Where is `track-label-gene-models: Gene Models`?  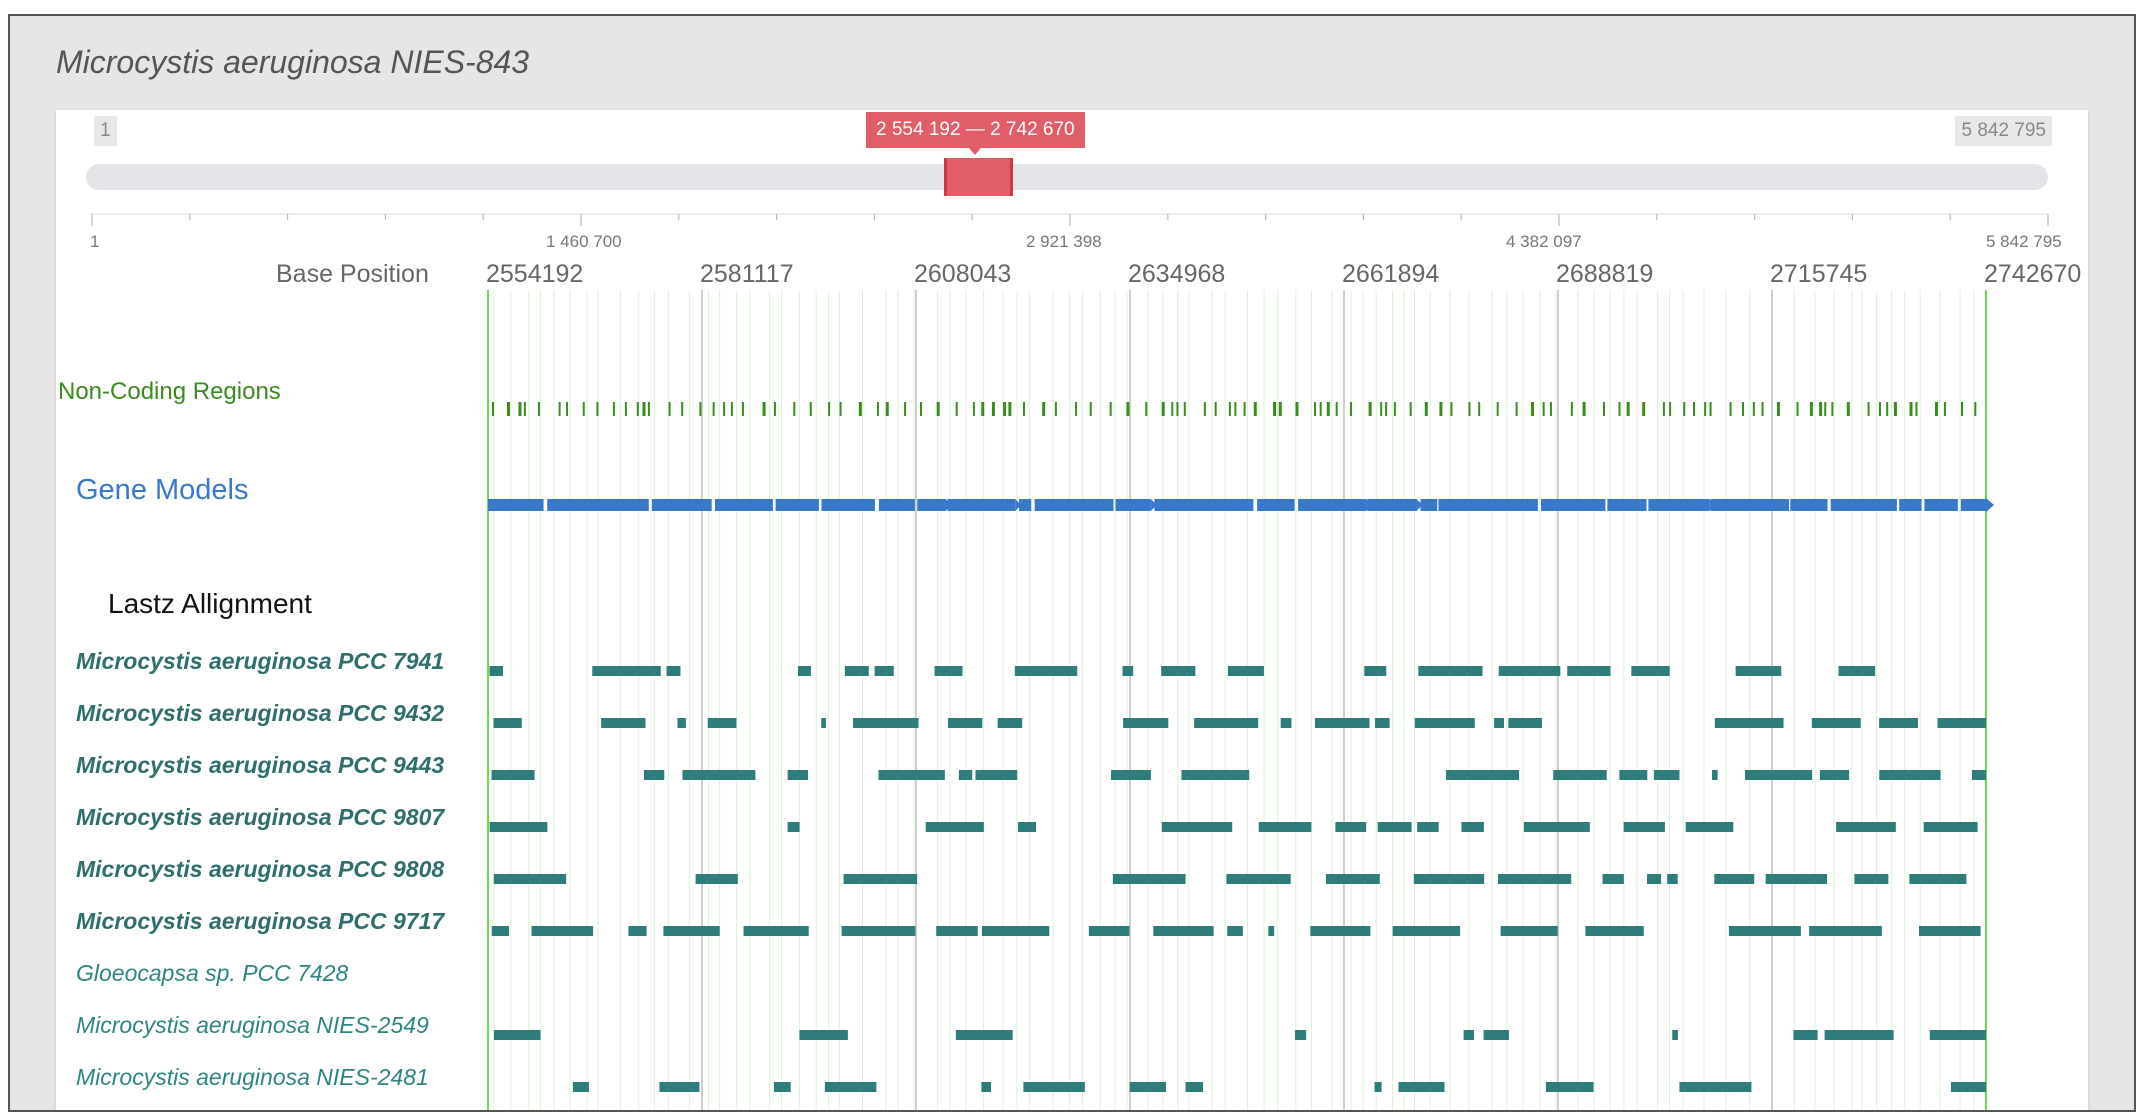 track-label-gene-models: Gene Models is located at coordinates (162, 490).